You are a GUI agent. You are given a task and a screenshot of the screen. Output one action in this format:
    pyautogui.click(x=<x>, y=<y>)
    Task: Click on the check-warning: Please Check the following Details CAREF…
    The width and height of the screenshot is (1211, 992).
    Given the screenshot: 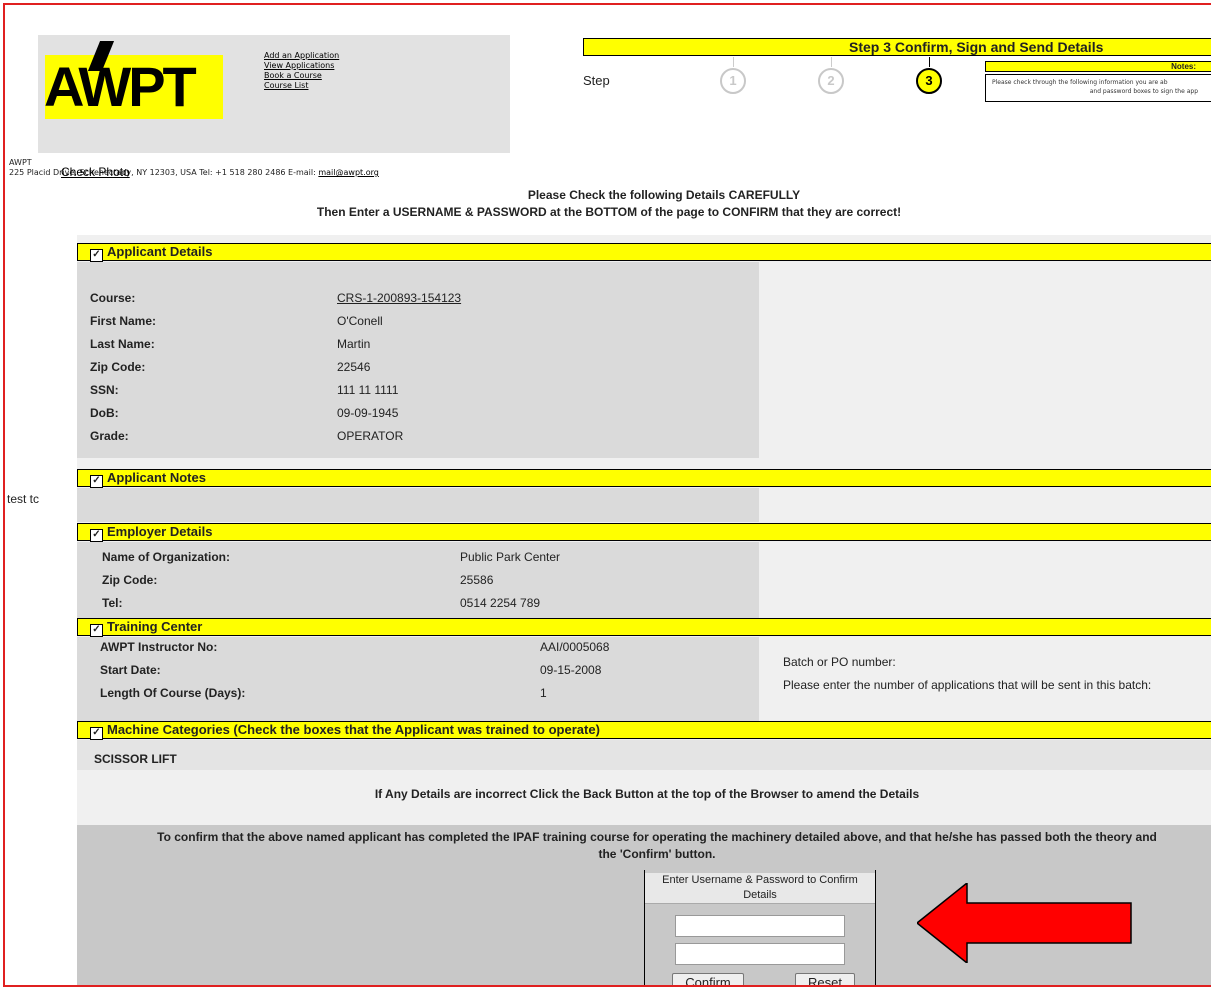 What is the action you would take?
    pyautogui.click(x=608, y=204)
    